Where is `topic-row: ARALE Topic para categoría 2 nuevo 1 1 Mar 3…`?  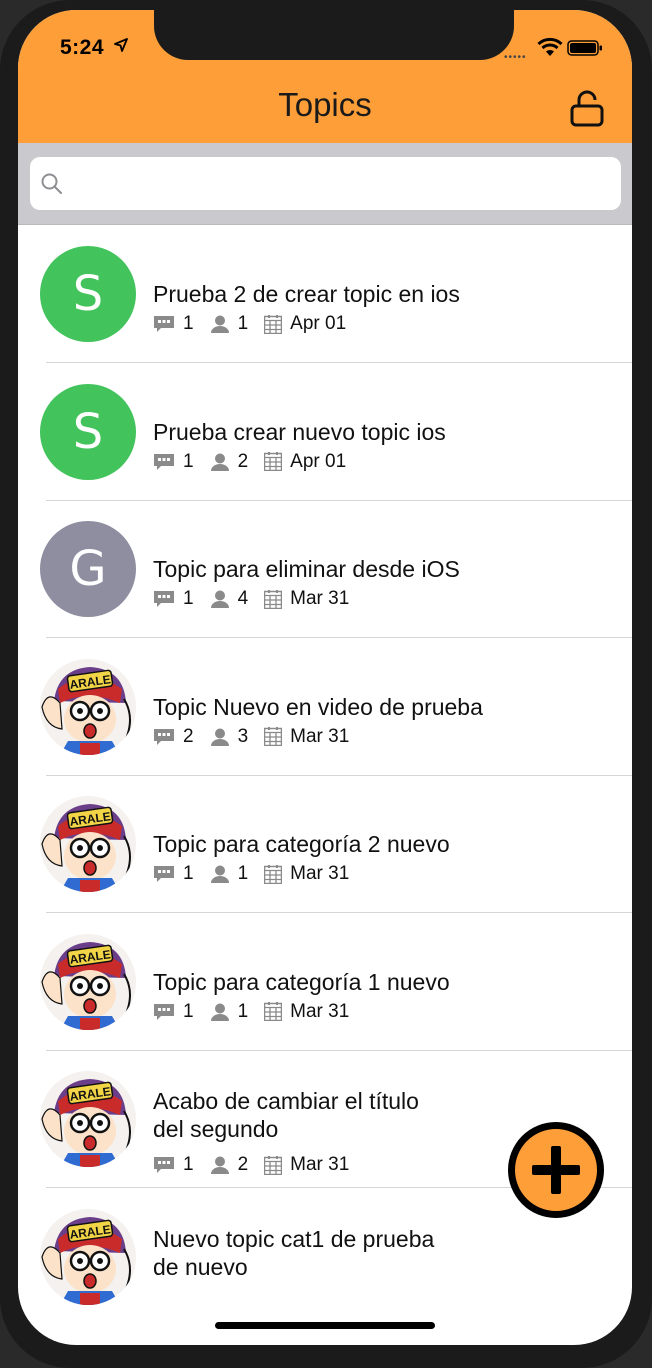
topic-row: ARALE Topic para categoría 2 nuevo 1 1 Mar 3… is located at coordinates (325, 844).